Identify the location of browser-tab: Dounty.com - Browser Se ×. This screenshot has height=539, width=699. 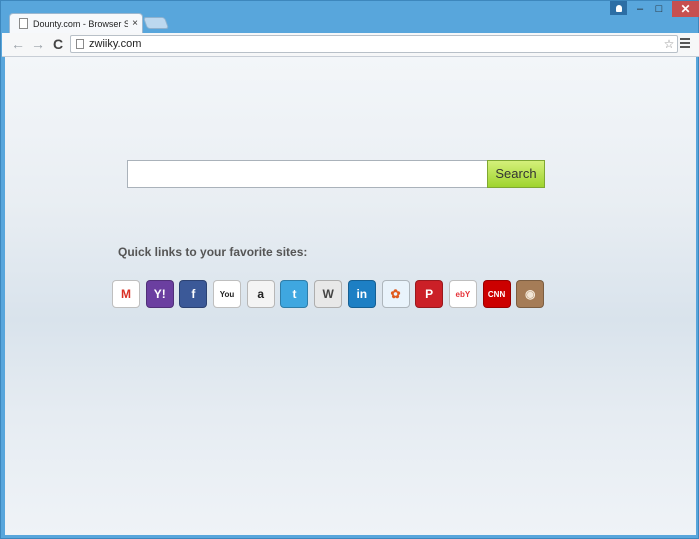
(76, 23).